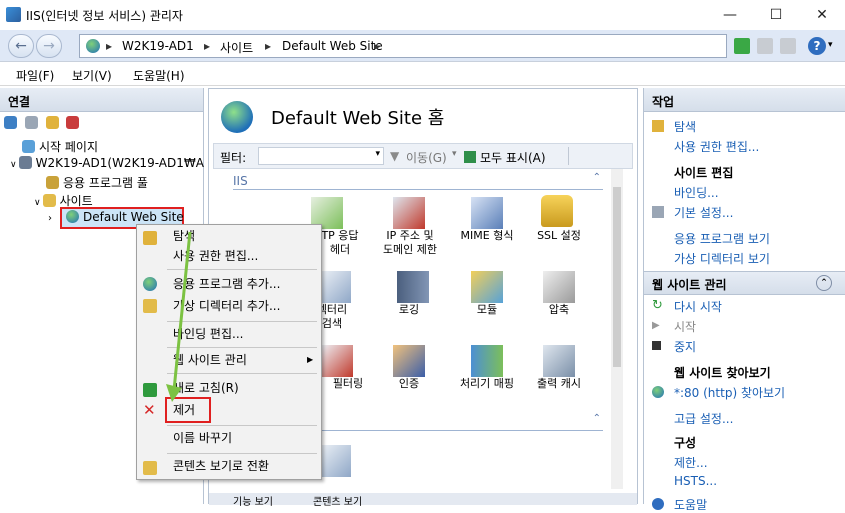 The height and width of the screenshot is (513, 845). I want to click on menu-item-switch-content-view: 콘텐츠 보기로 전환, so click(229, 466).